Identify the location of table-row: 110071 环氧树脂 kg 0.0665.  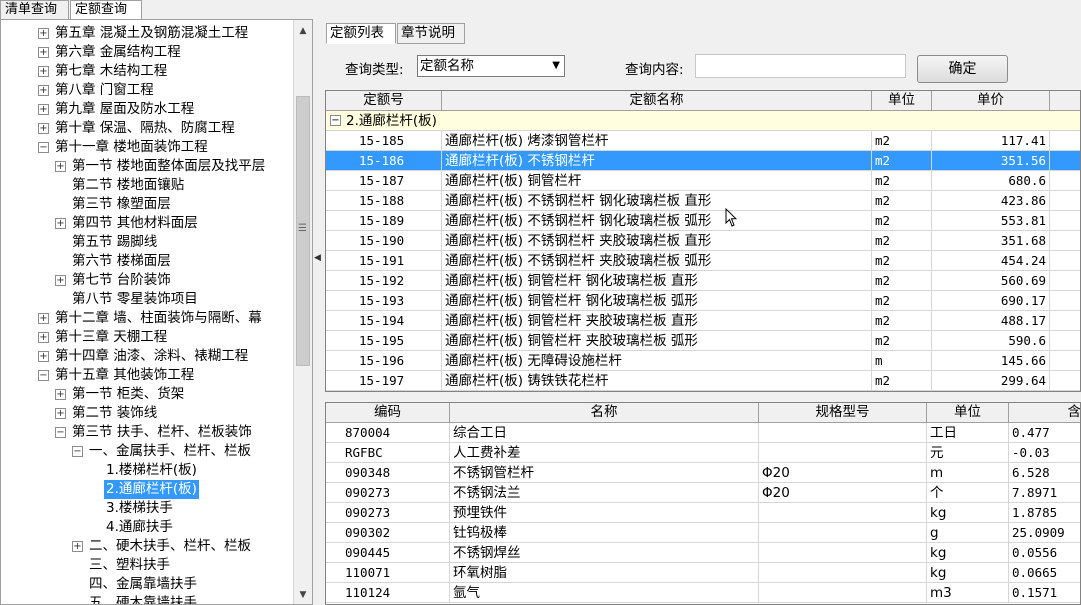
(703, 573).